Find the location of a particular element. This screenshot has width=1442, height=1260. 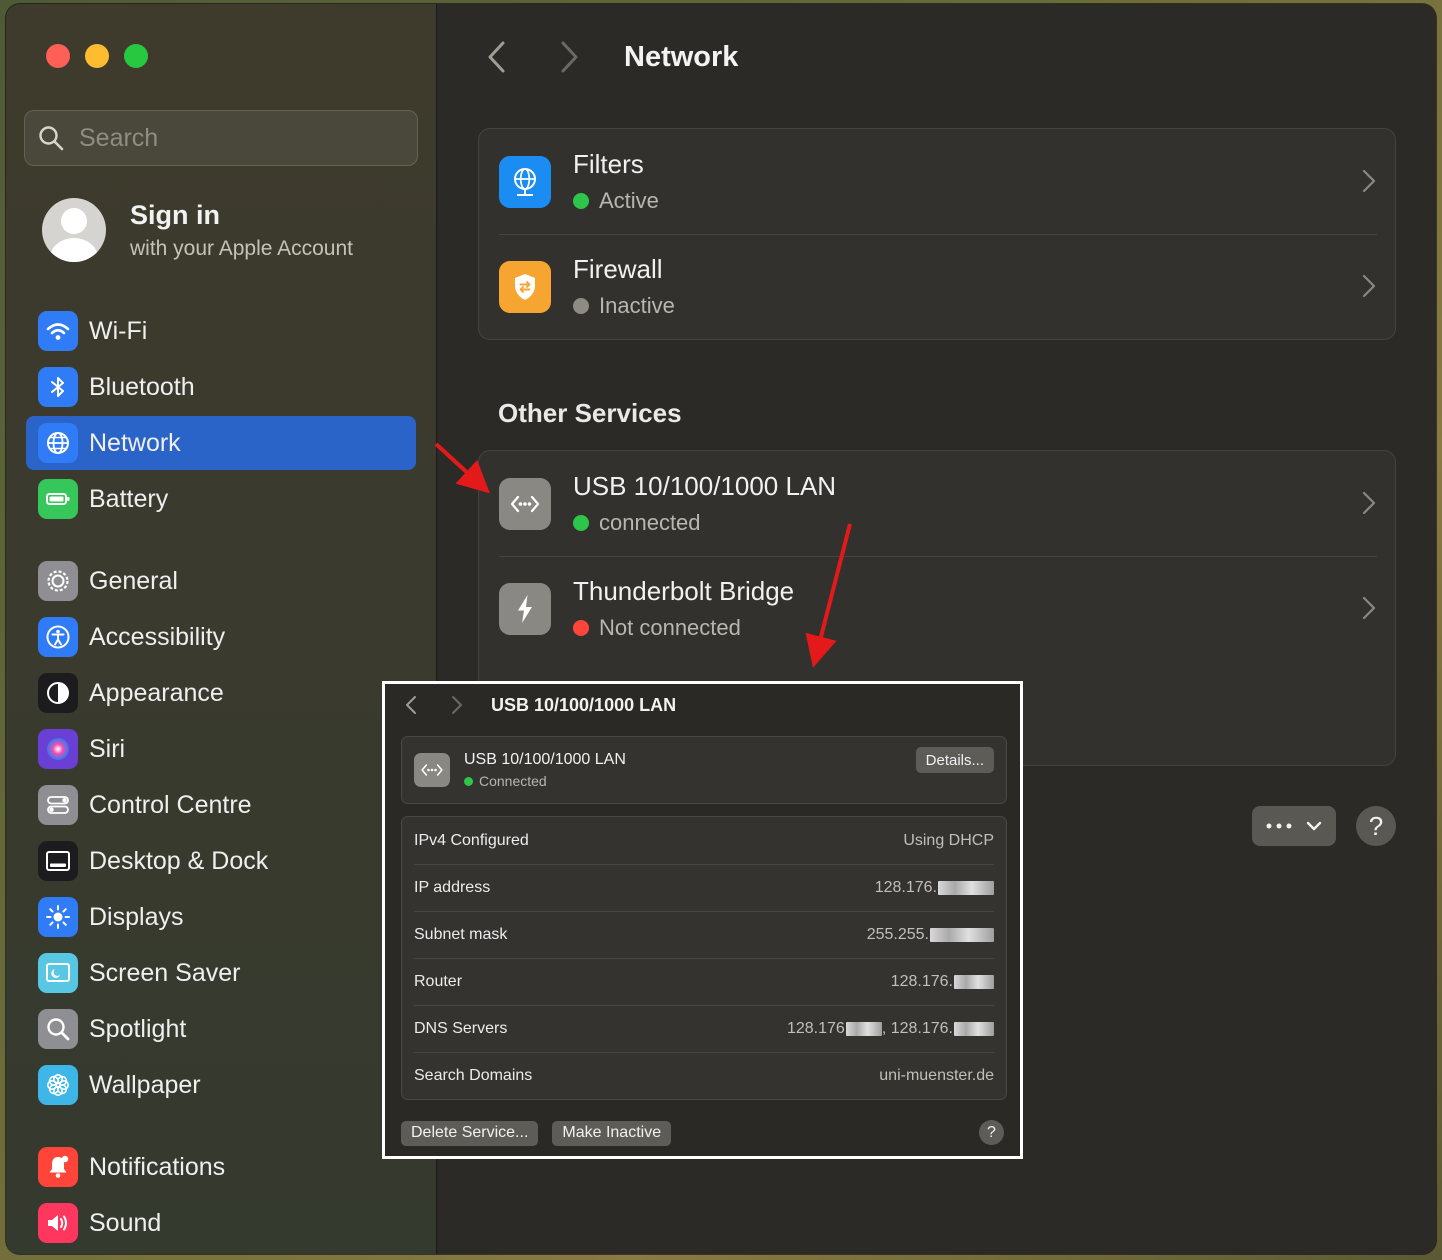

back-button is located at coordinates (497, 57).